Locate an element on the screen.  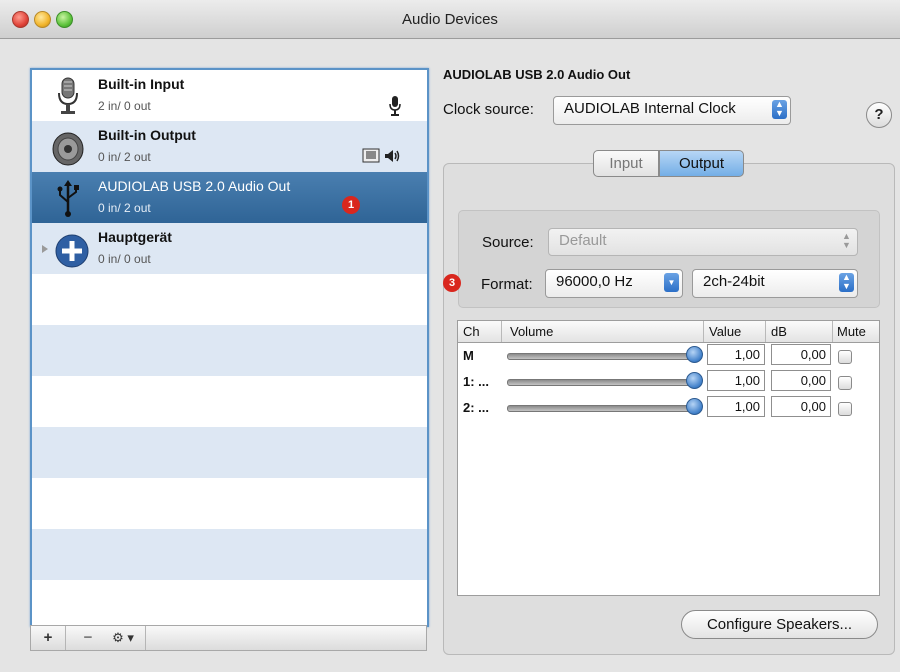
volume-icon is located at coordinates (392, 156).